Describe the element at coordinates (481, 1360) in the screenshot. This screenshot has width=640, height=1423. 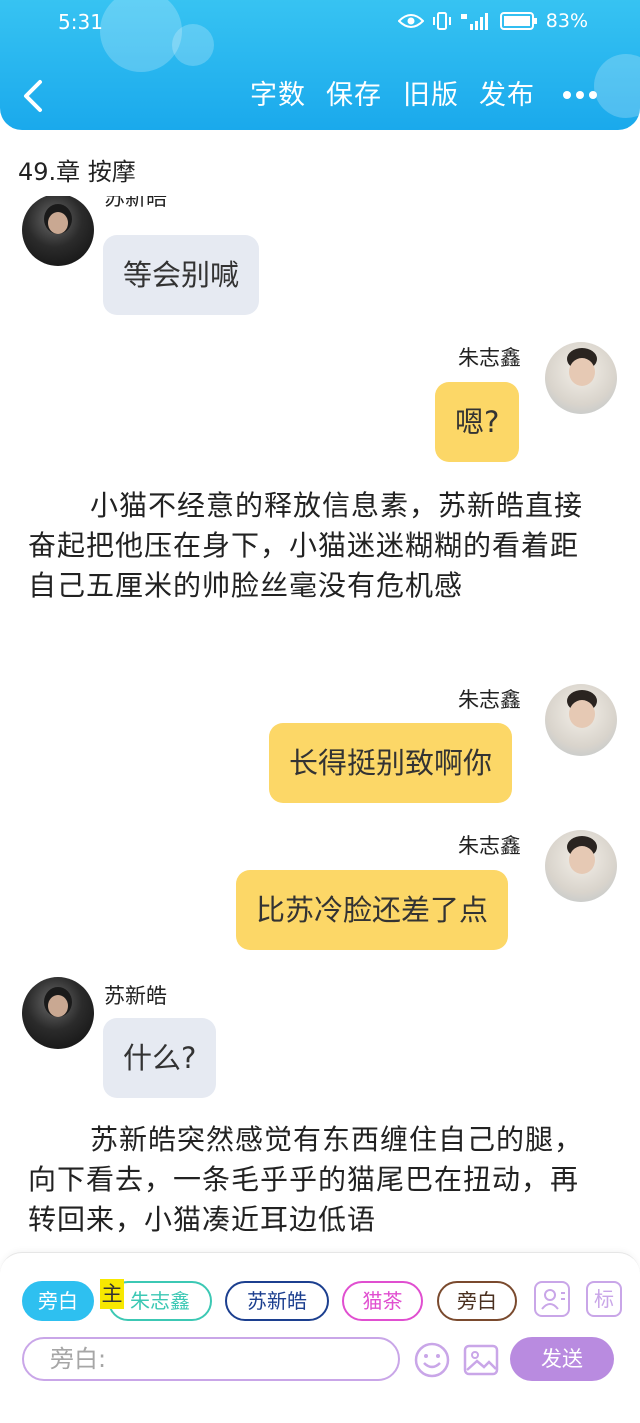
I see `image-icon` at that location.